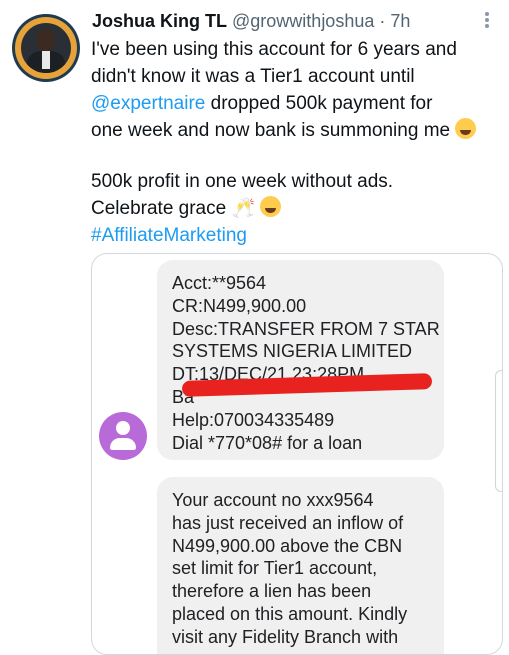 This screenshot has width=509, height=655. What do you see at coordinates (148, 103) in the screenshot?
I see `mention-link: @expertnaire` at bounding box center [148, 103].